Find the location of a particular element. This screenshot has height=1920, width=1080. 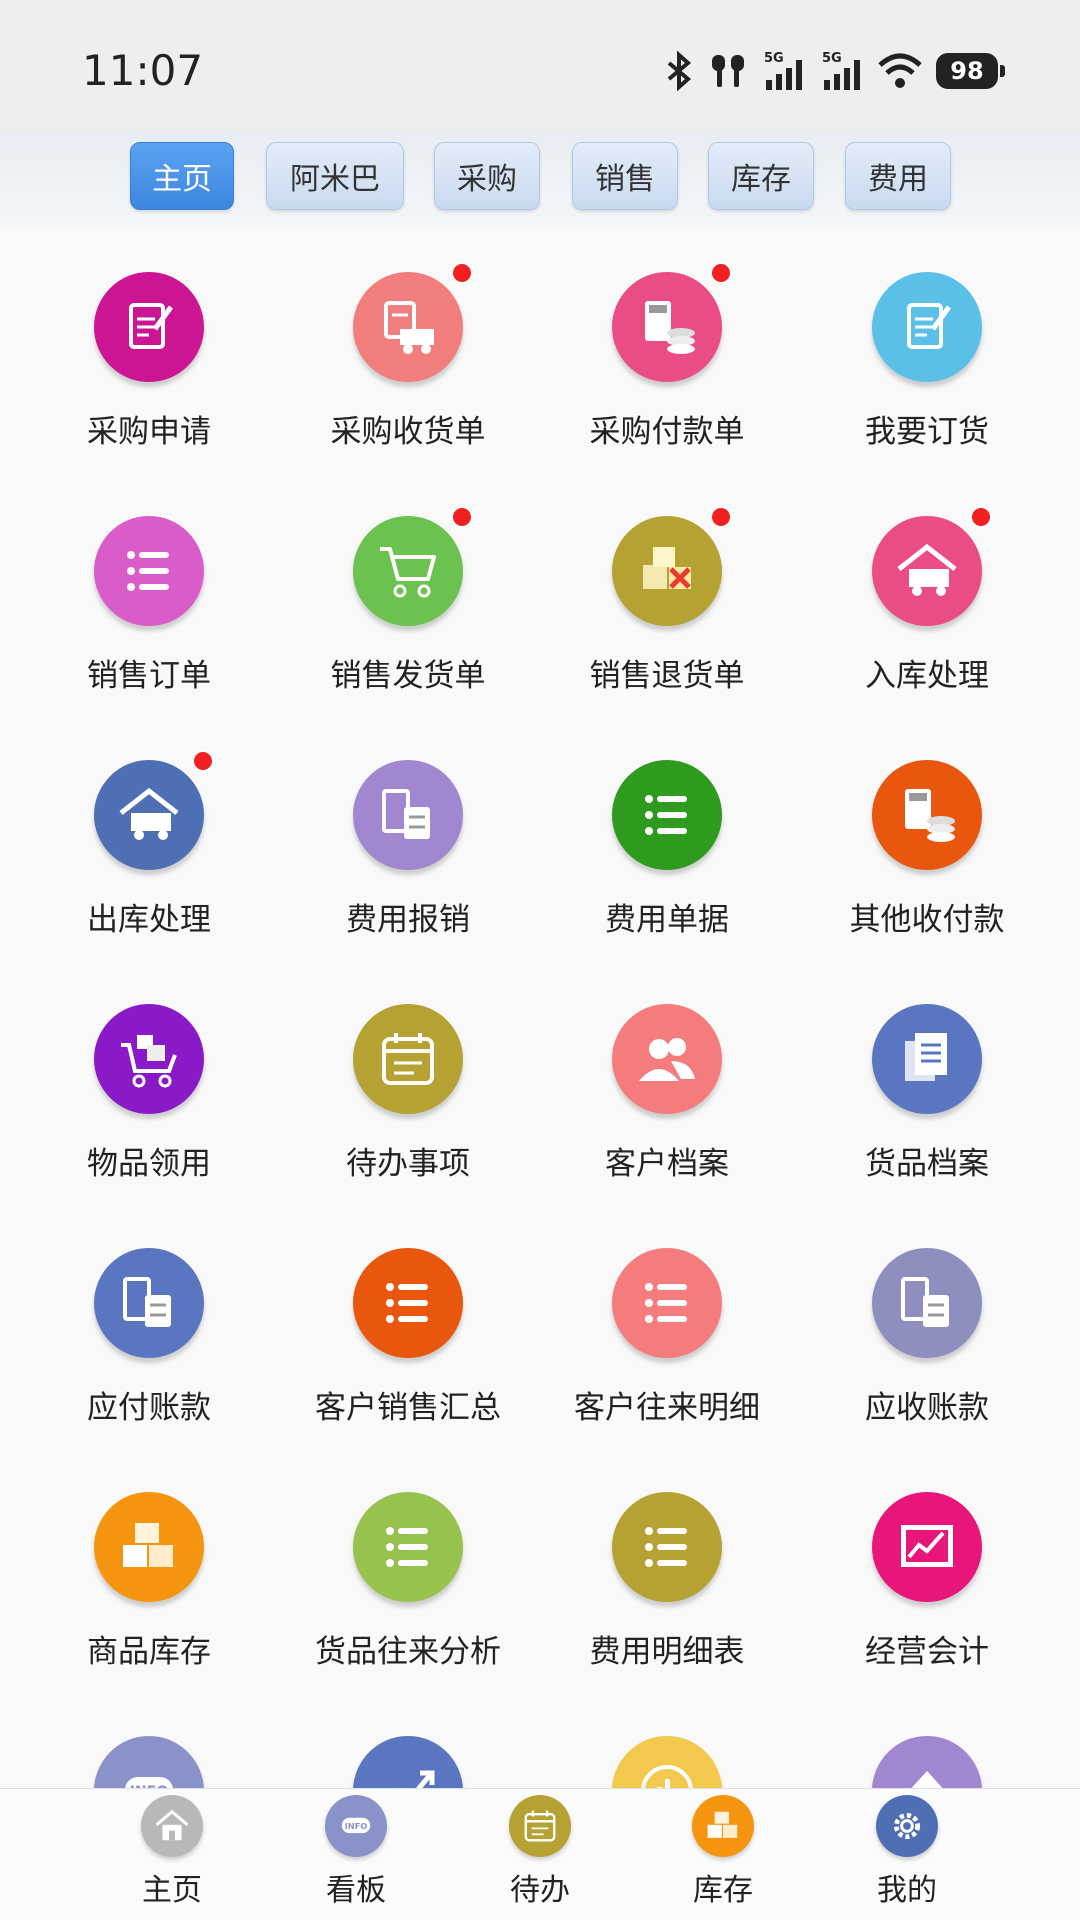

function-item-bar-chart is located at coordinates (667, 1740).